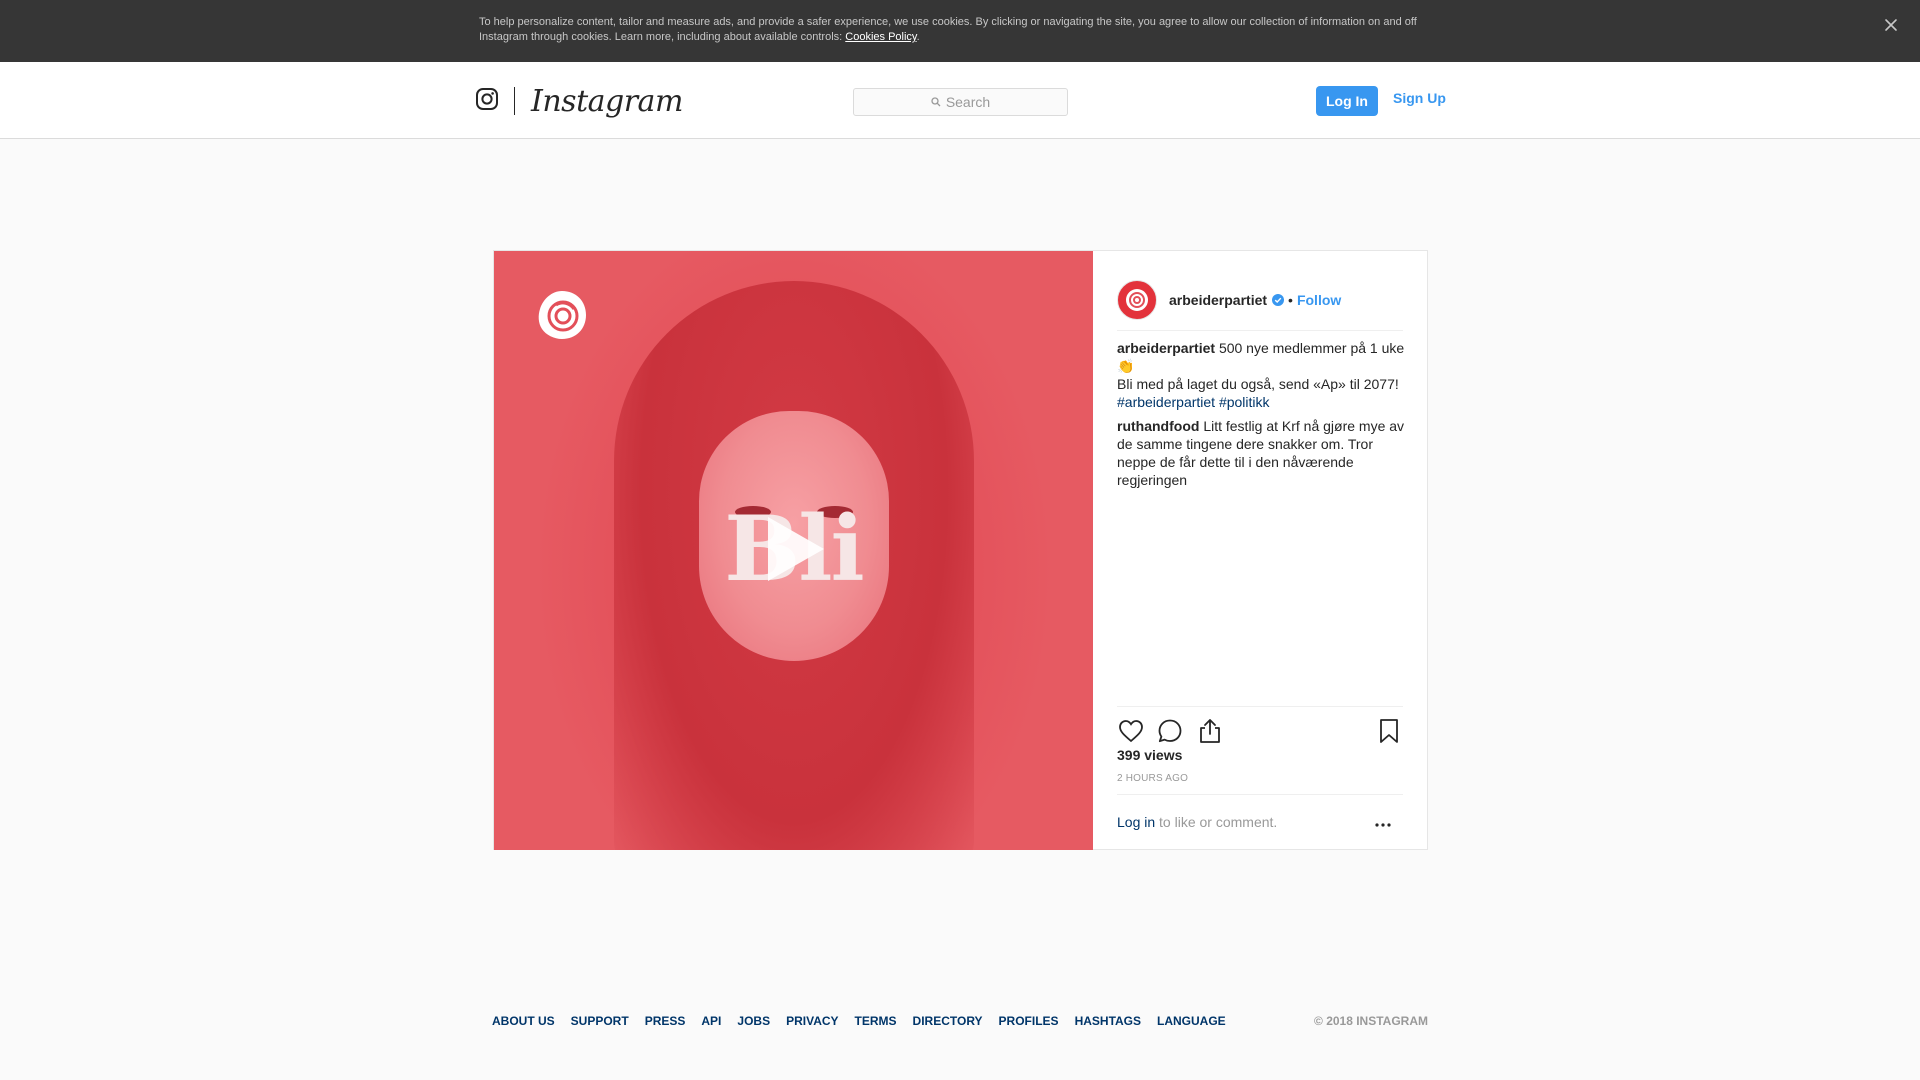  What do you see at coordinates (1166, 402) in the screenshot?
I see `hashtag-link: #arbeiderpartiet` at bounding box center [1166, 402].